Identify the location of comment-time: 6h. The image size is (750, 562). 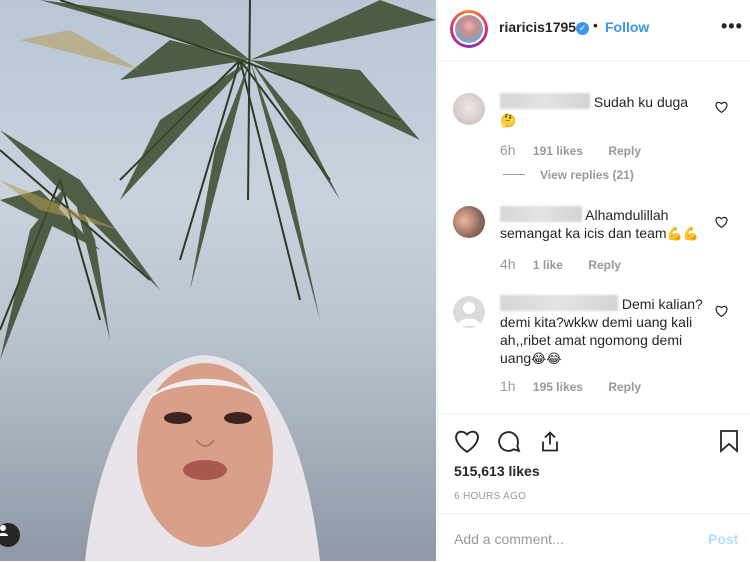
(508, 150).